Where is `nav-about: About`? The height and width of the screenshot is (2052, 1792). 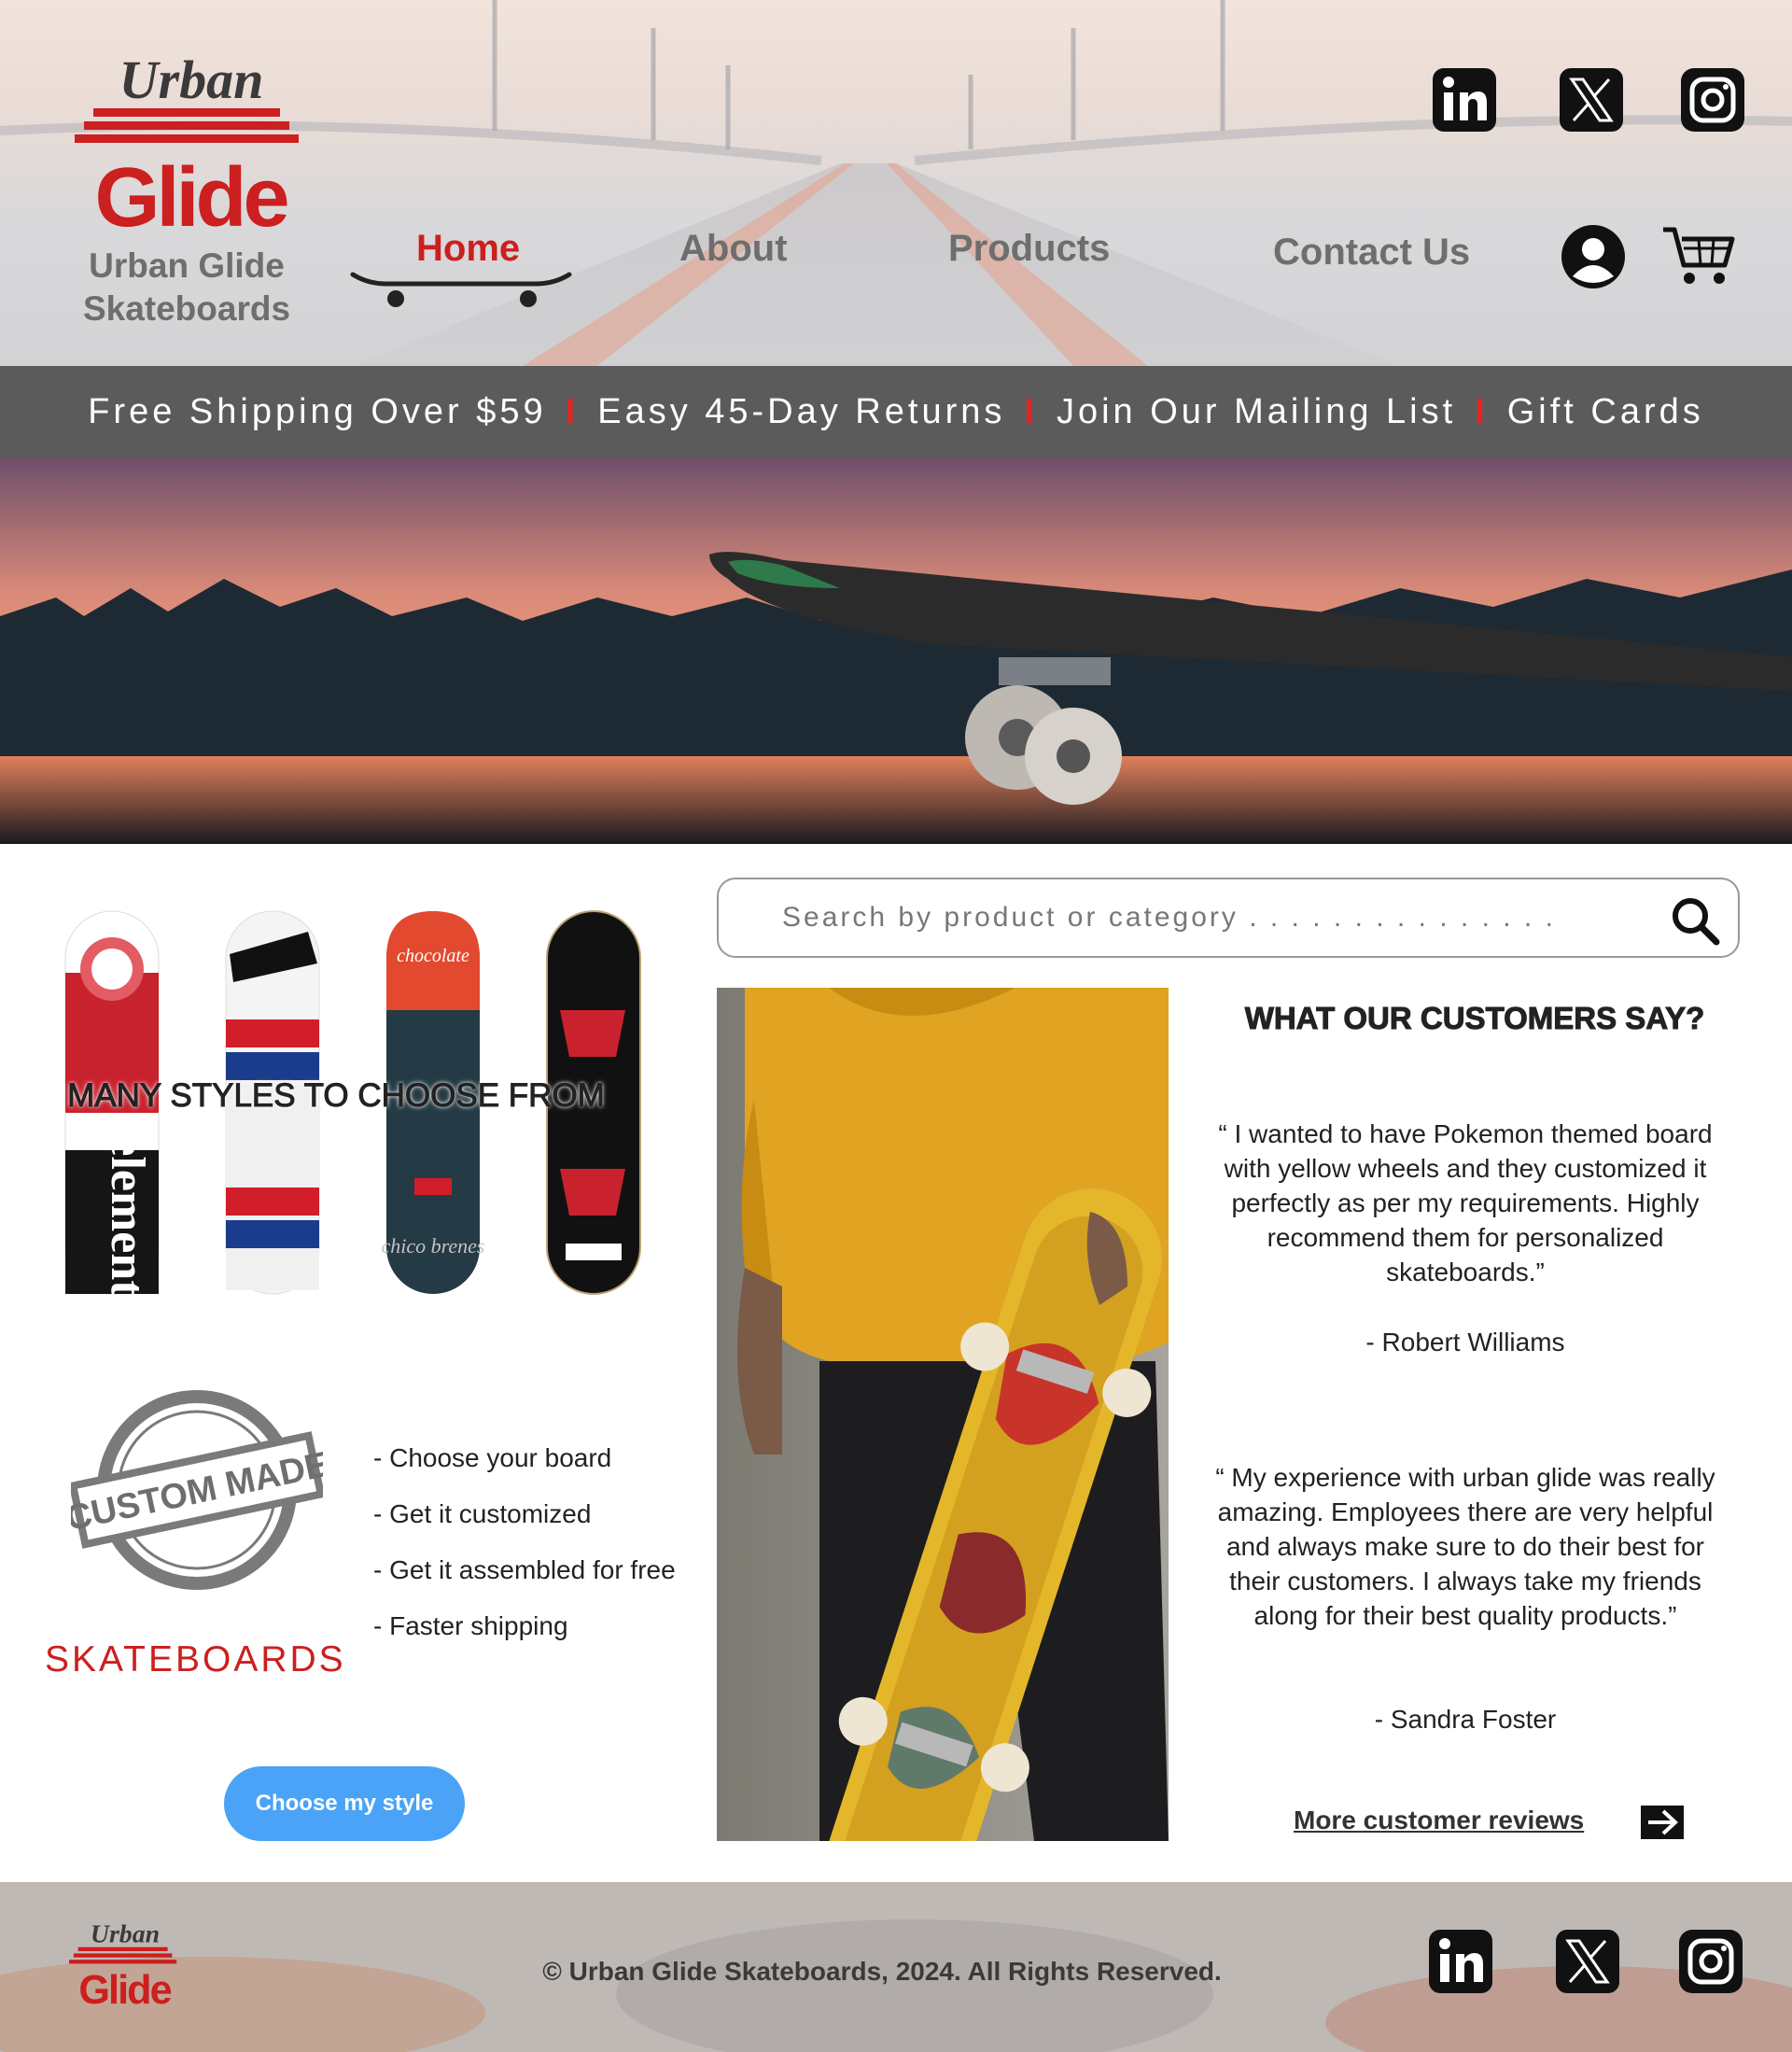 nav-about: About is located at coordinates (733, 249).